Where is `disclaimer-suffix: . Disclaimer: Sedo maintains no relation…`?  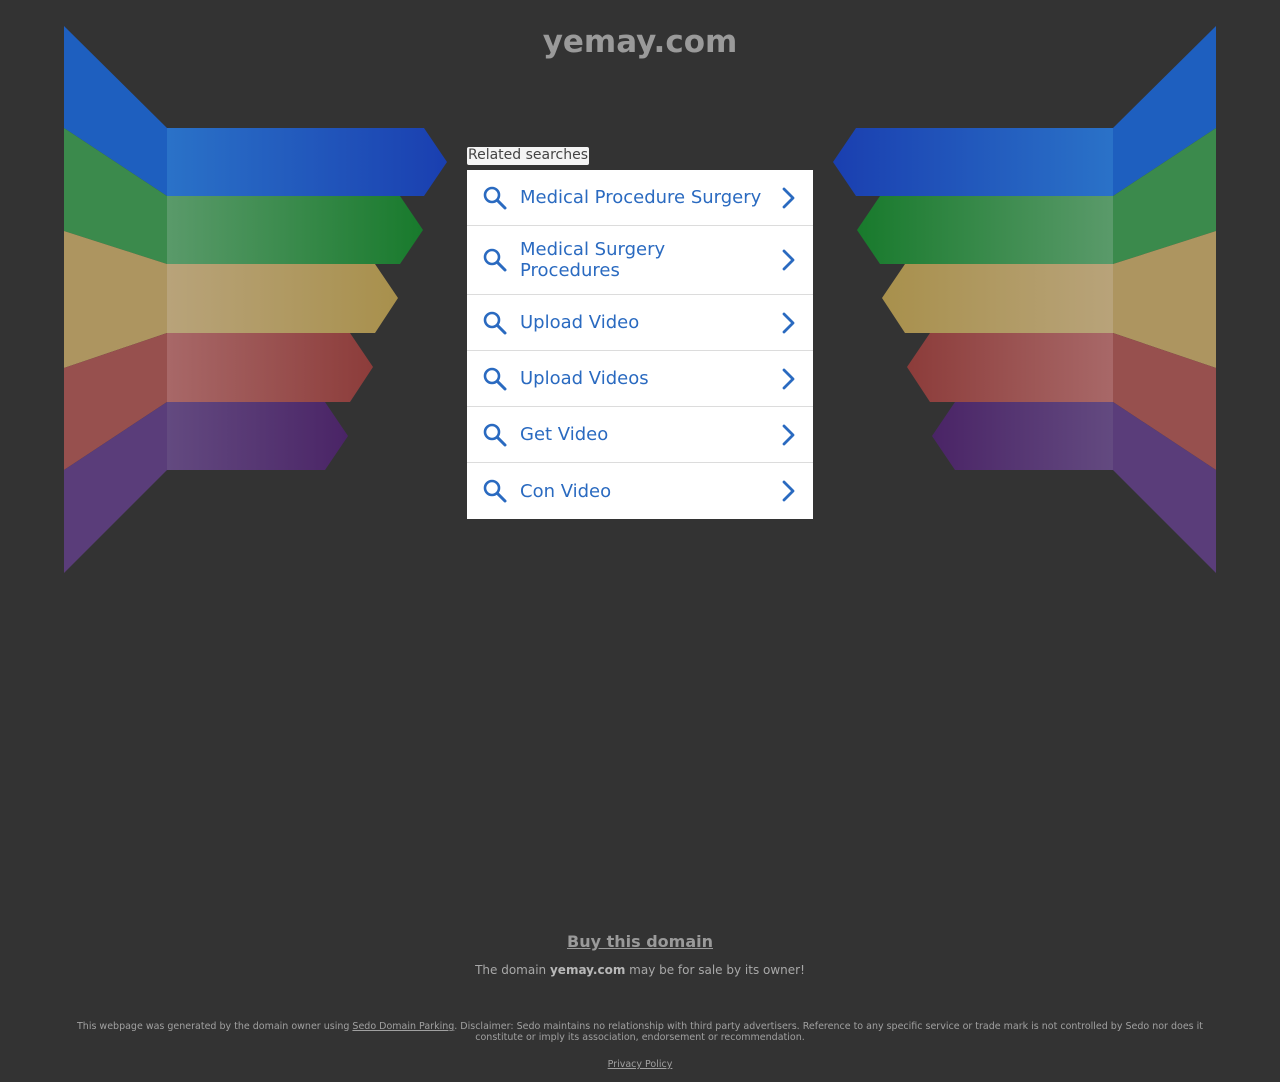 disclaimer-suffix: . Disclaimer: Sedo maintains no relation… is located at coordinates (828, 1032).